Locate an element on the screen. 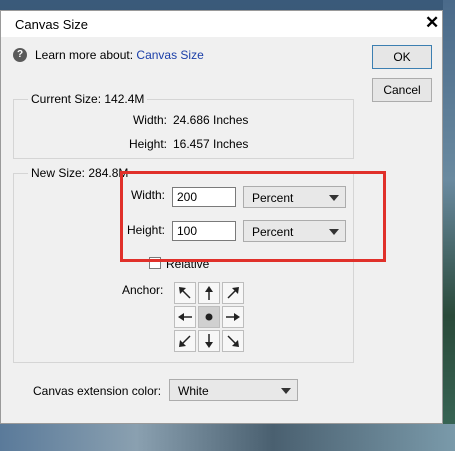  dialog-title: Canvas Size is located at coordinates (51, 24).